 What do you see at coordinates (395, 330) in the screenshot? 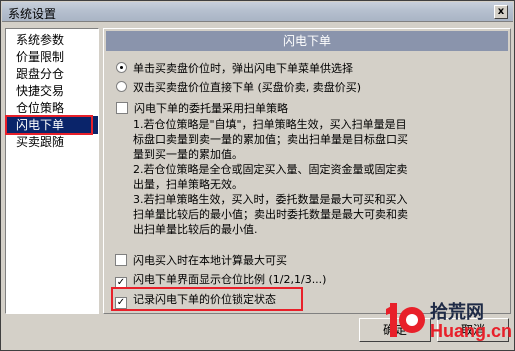
I see `ok-button: 确定` at bounding box center [395, 330].